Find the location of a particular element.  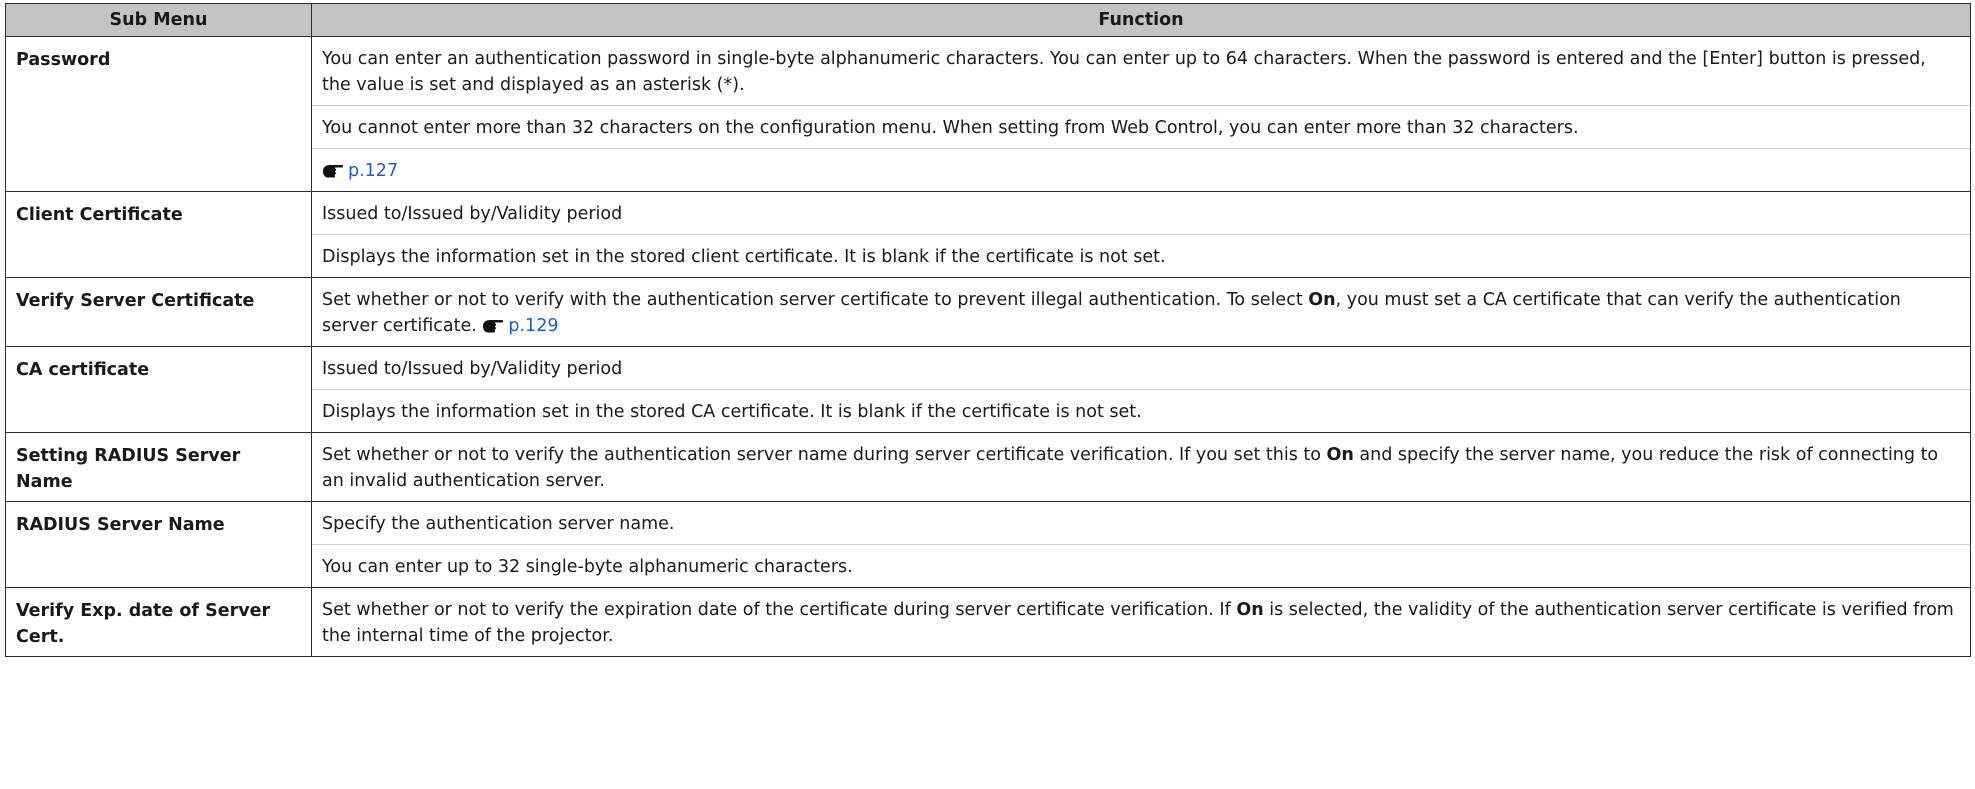

page-reference: p.127 is located at coordinates (1141, 169).